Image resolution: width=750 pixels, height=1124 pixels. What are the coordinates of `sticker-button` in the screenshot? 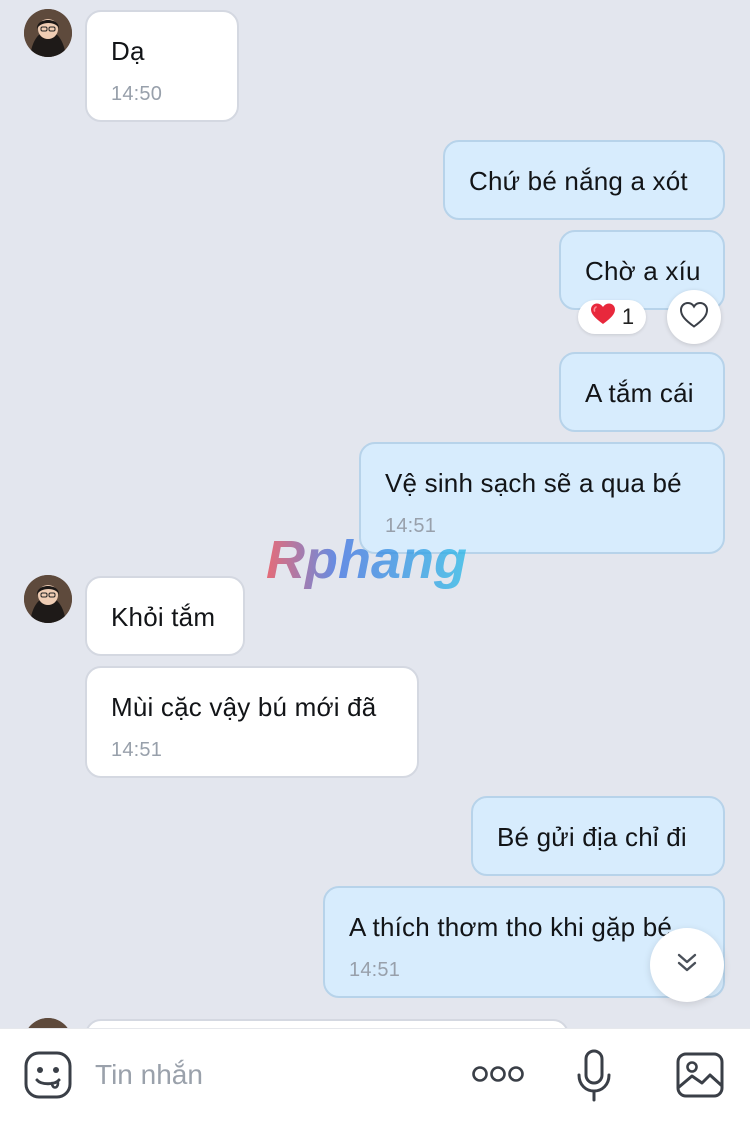 It's located at (48, 1077).